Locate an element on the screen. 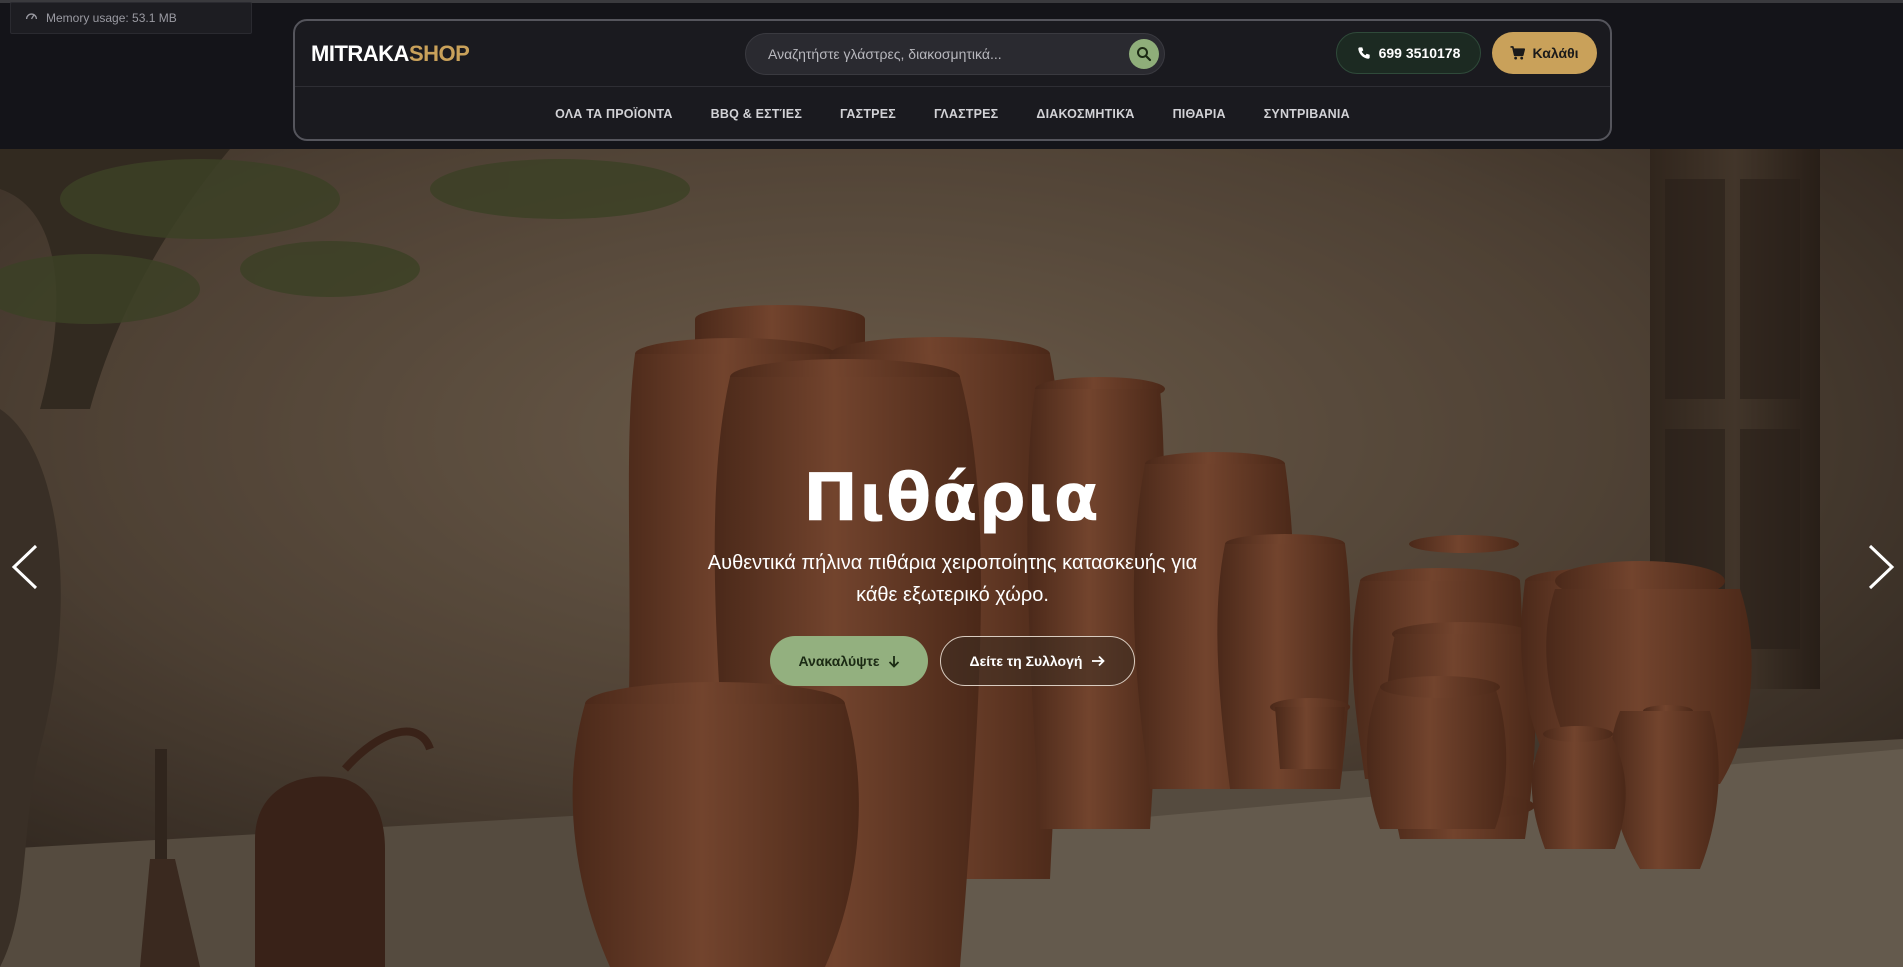 The height and width of the screenshot is (967, 1903). hero-title: Πιθάρια is located at coordinates (951, 497).